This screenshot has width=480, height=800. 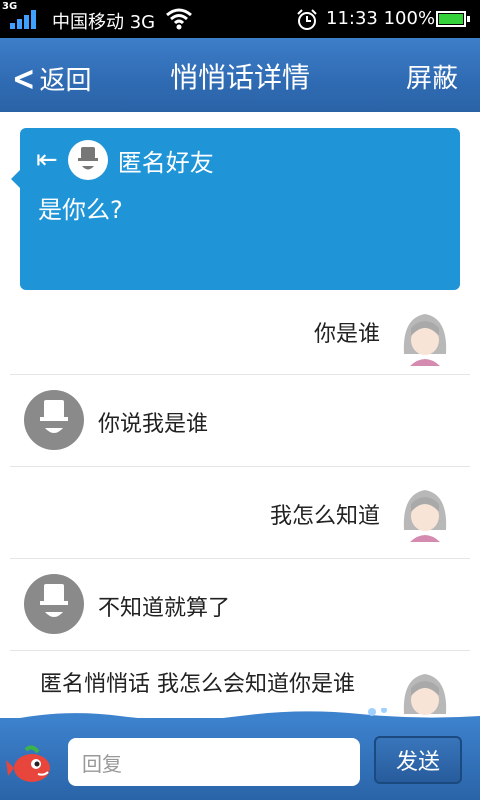 I want to click on title-bar: < 返回 悄悄话详情 屏蔽, so click(x=240, y=75).